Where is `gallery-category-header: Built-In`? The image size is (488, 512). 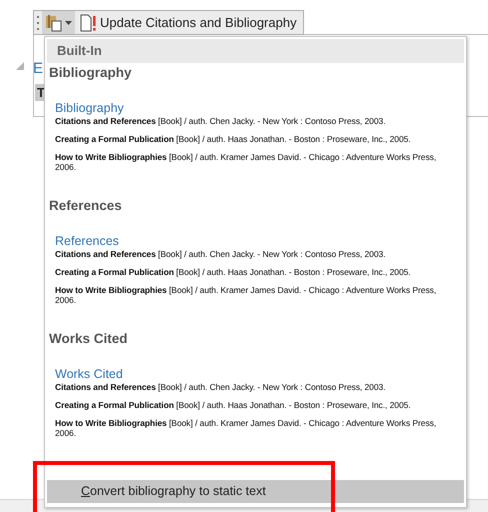
gallery-category-header: Built-In is located at coordinates (255, 51).